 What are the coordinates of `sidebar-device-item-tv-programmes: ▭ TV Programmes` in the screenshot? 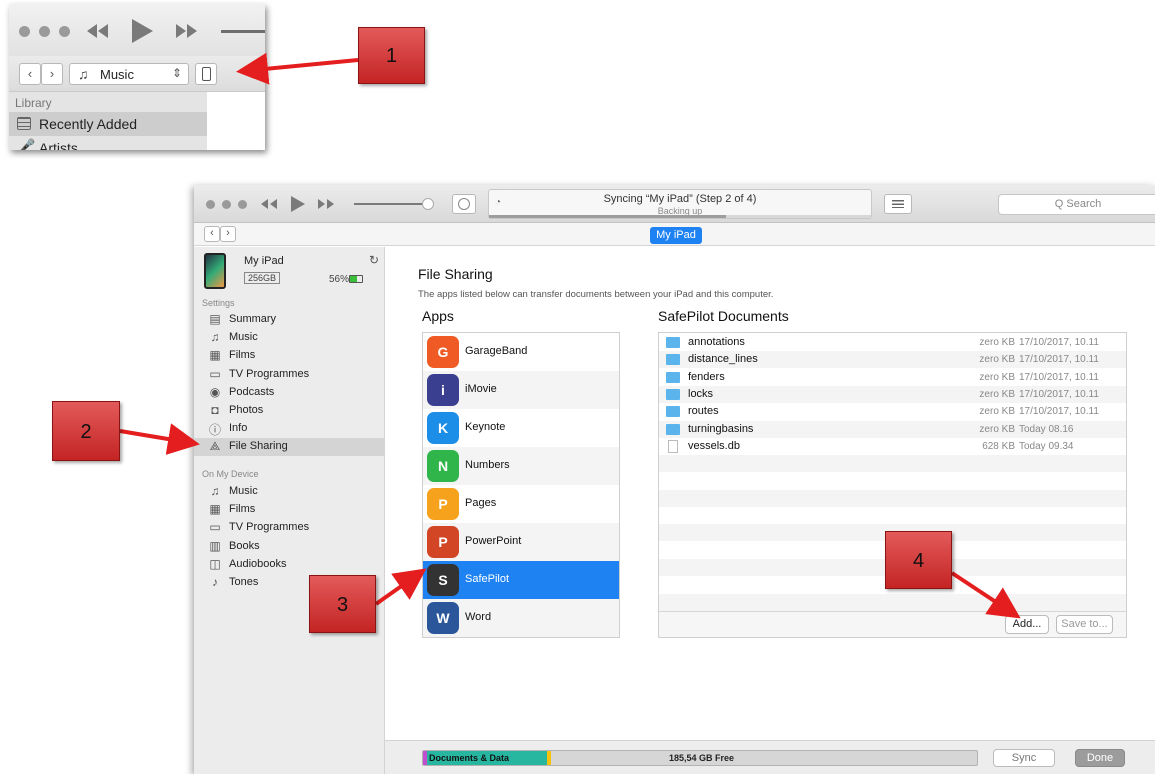 It's located at (289, 528).